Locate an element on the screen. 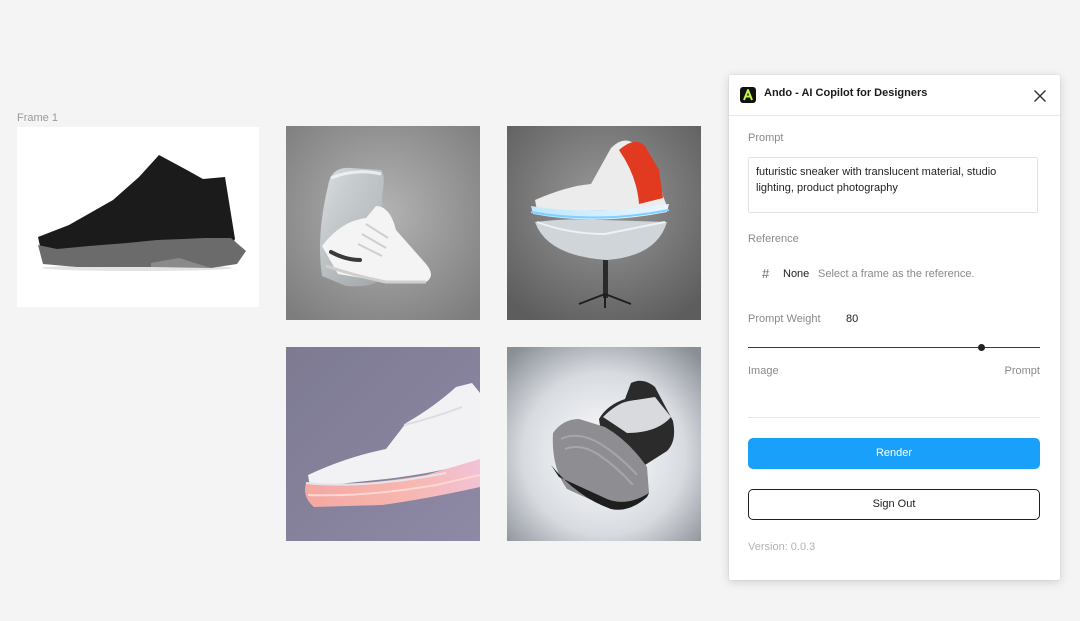  close-icon is located at coordinates (1040, 96).